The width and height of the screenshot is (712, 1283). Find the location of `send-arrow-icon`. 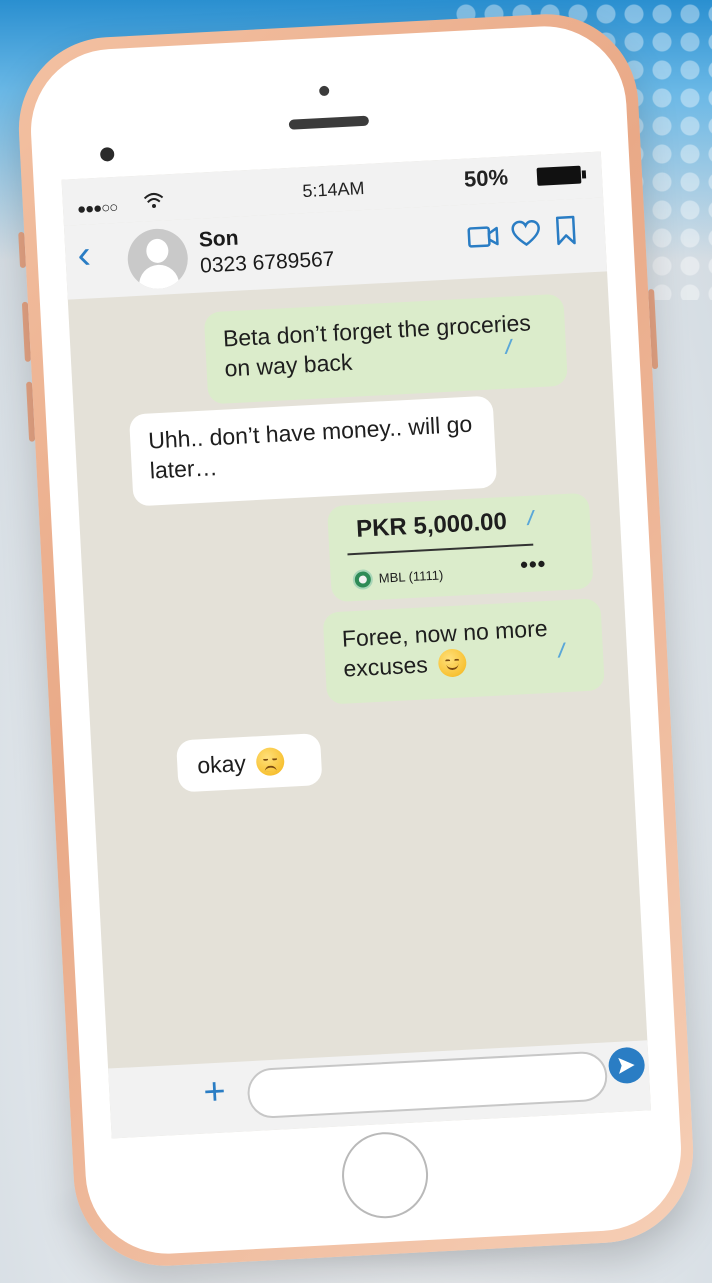

send-arrow-icon is located at coordinates (626, 1065).